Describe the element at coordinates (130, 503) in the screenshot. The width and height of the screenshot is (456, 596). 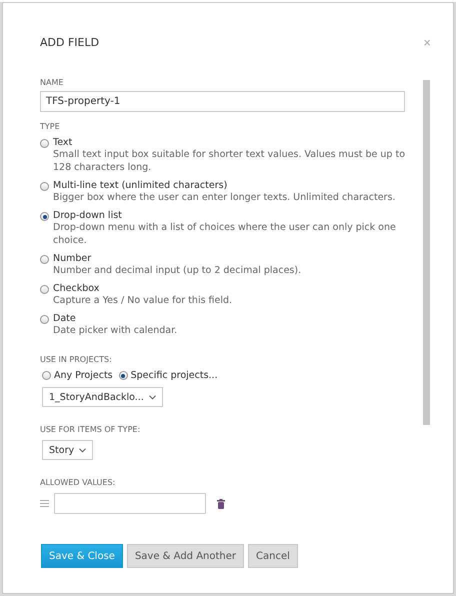
I see `value-field` at that location.